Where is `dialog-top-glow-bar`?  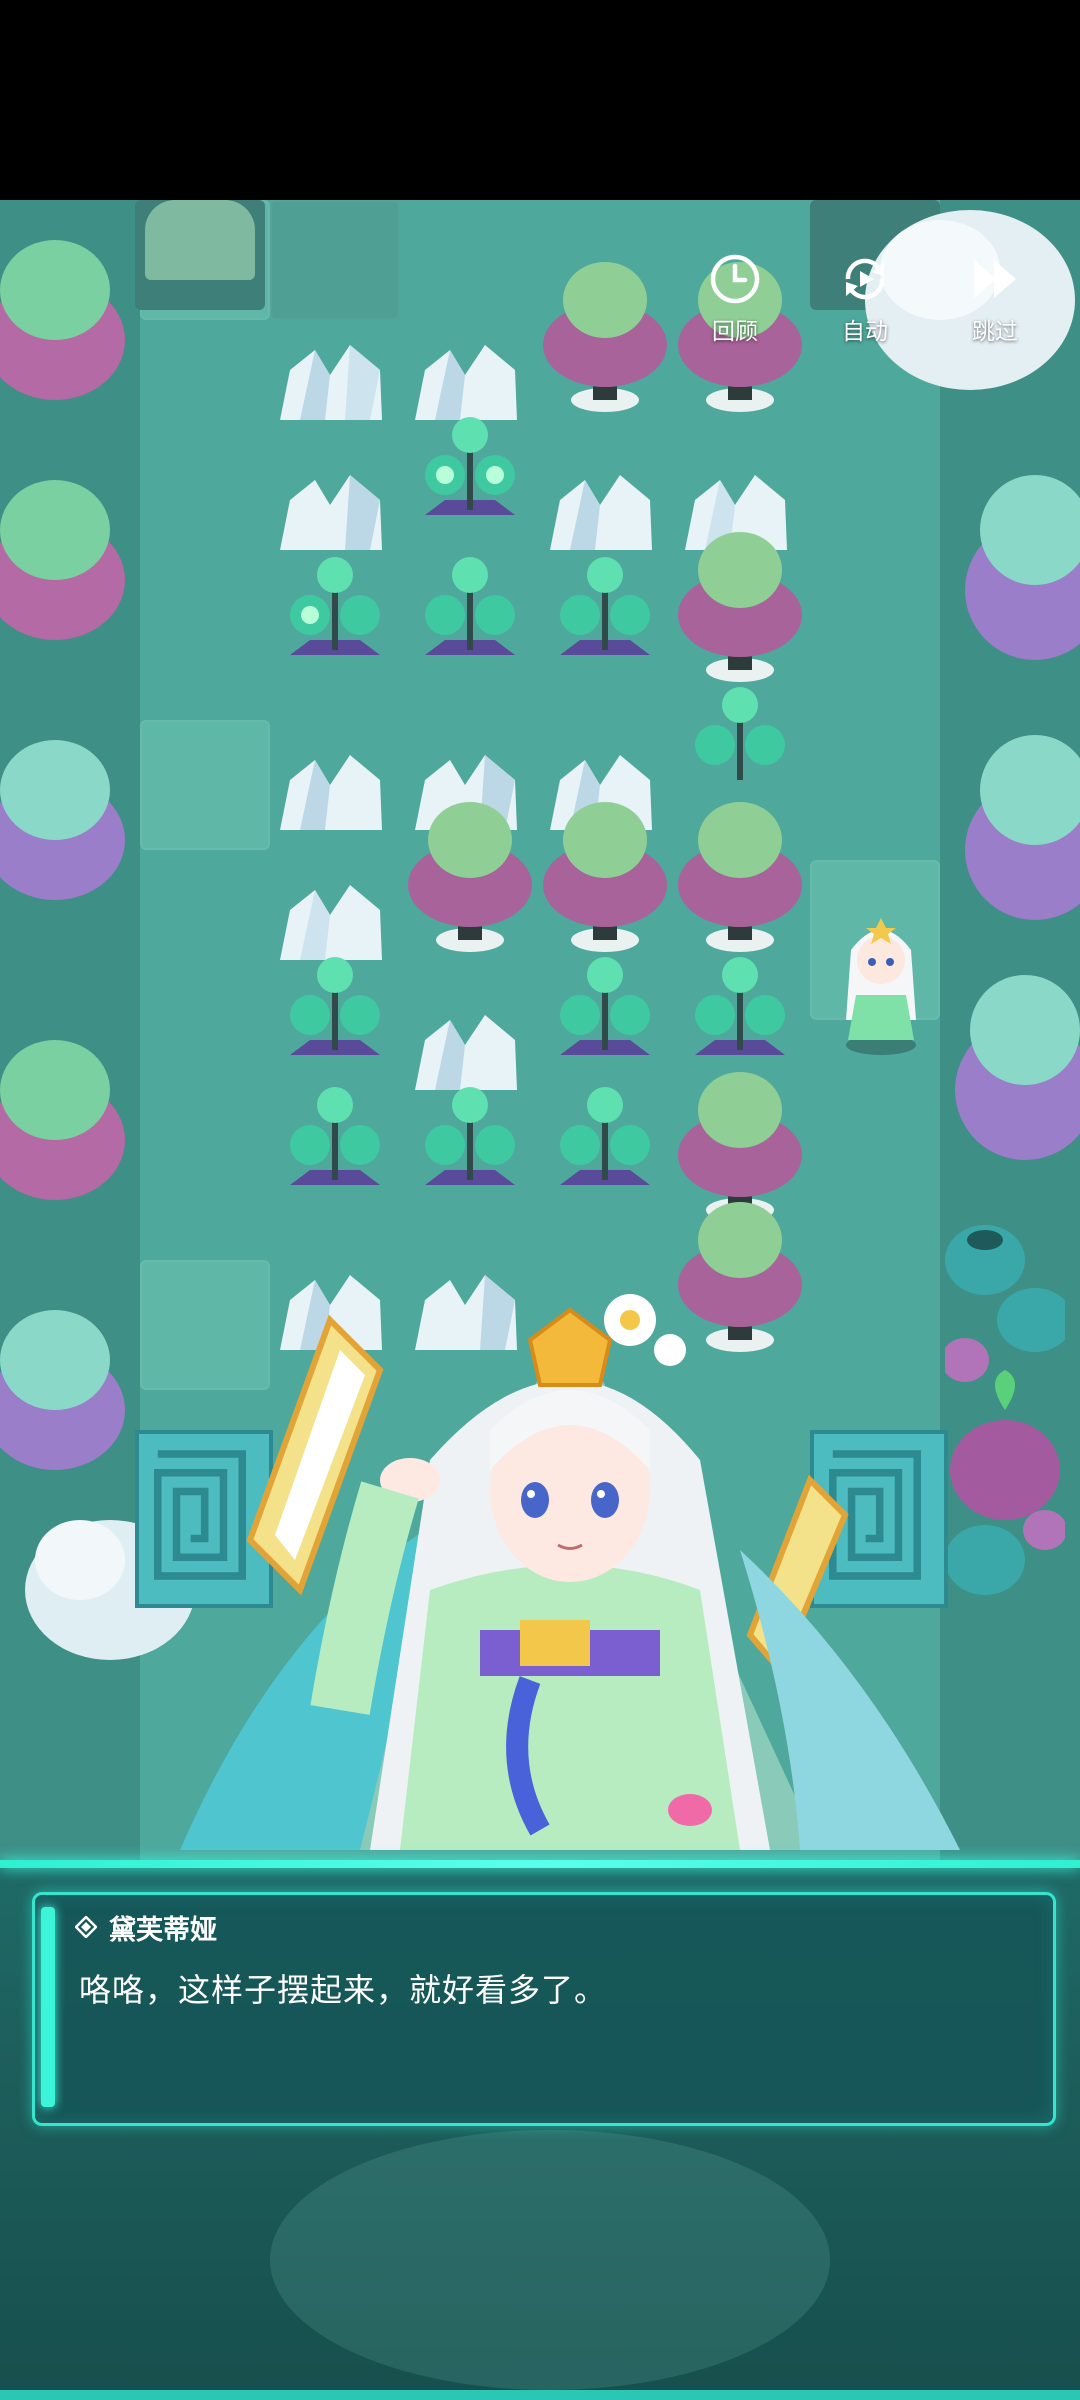
dialog-top-glow-bar is located at coordinates (540, 1864).